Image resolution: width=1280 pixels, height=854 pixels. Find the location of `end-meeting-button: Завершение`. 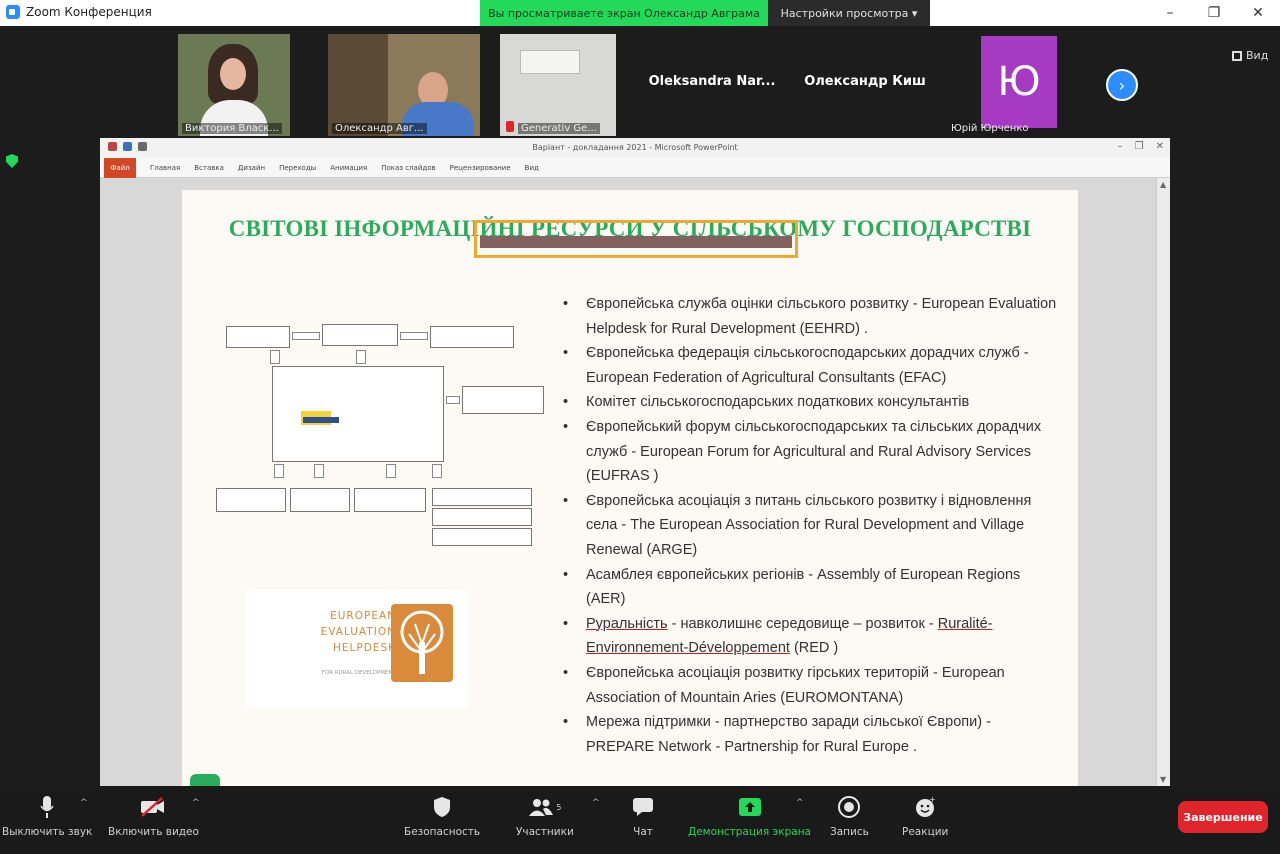

end-meeting-button: Завершение is located at coordinates (1223, 817).